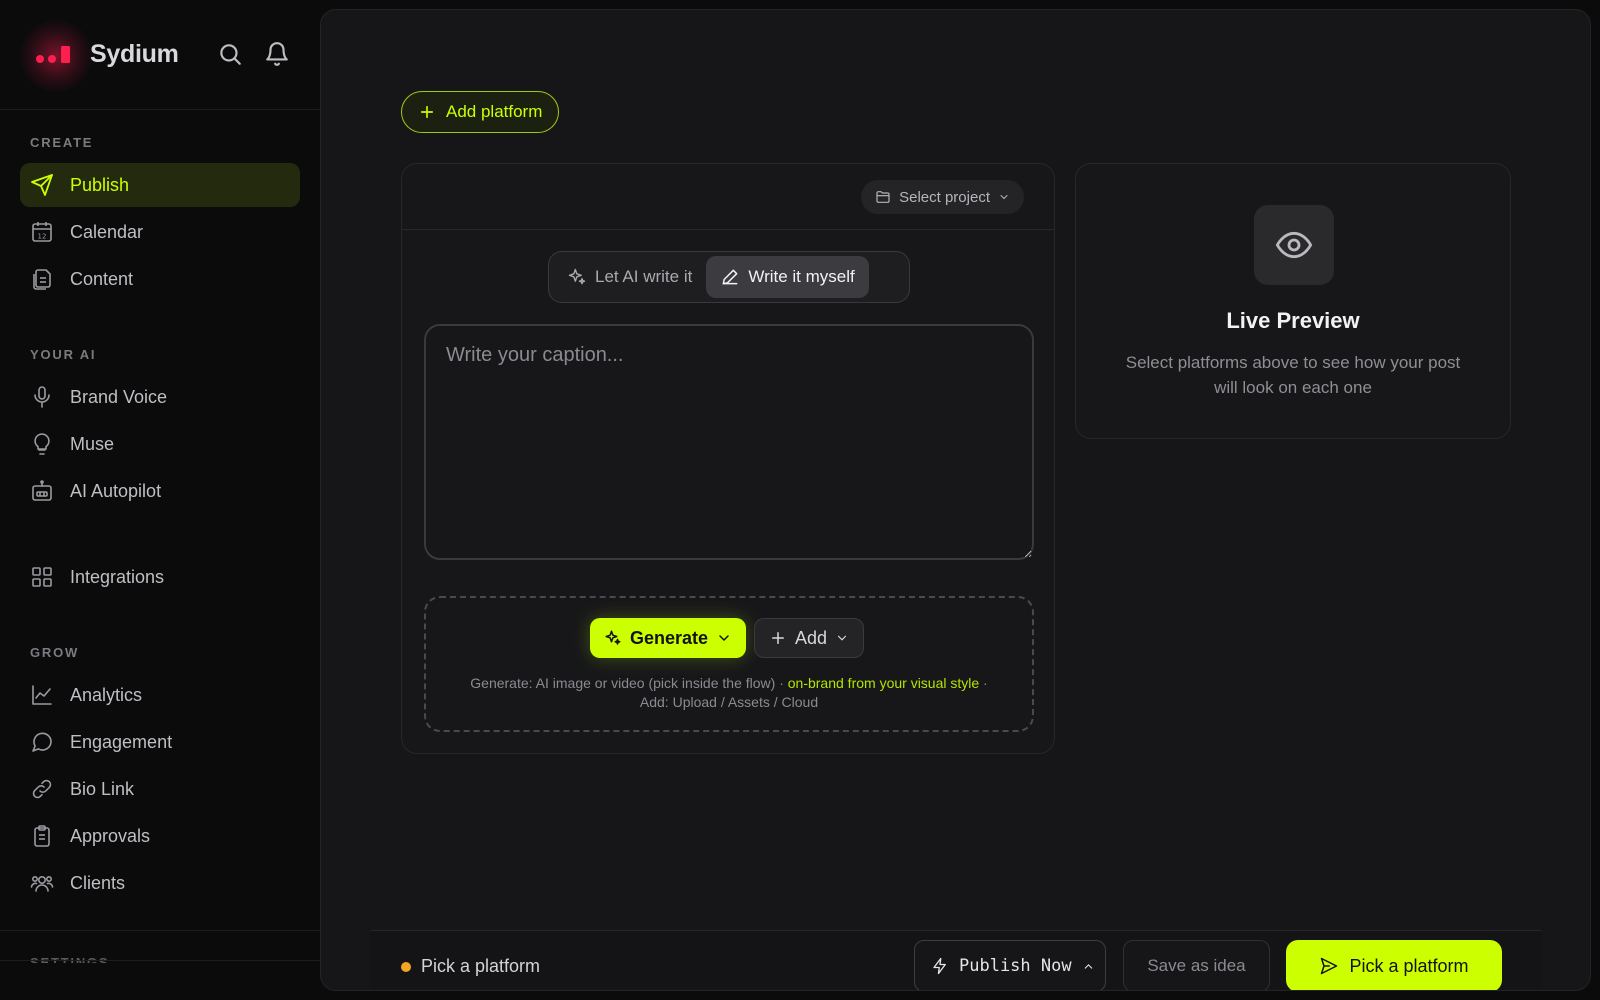  I want to click on add-media-button: Add, so click(809, 638).